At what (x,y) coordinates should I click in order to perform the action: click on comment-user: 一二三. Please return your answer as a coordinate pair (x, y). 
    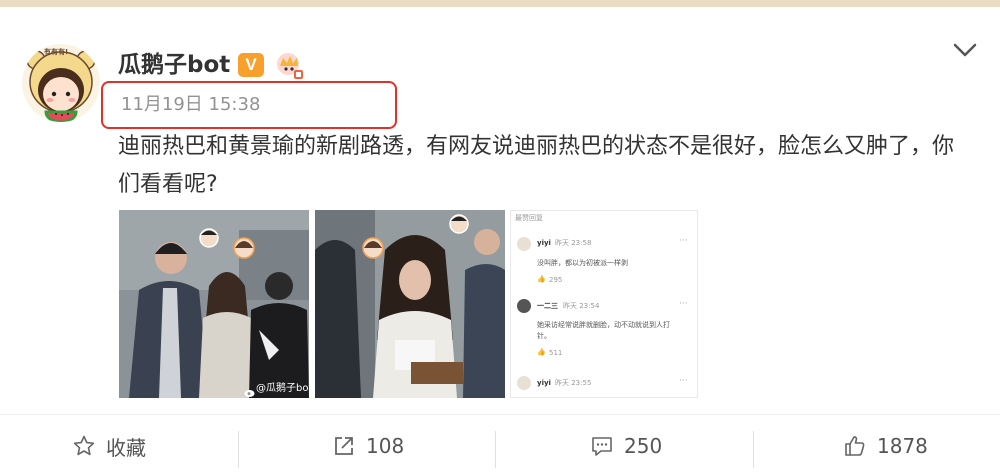
    Looking at the image, I should click on (547, 306).